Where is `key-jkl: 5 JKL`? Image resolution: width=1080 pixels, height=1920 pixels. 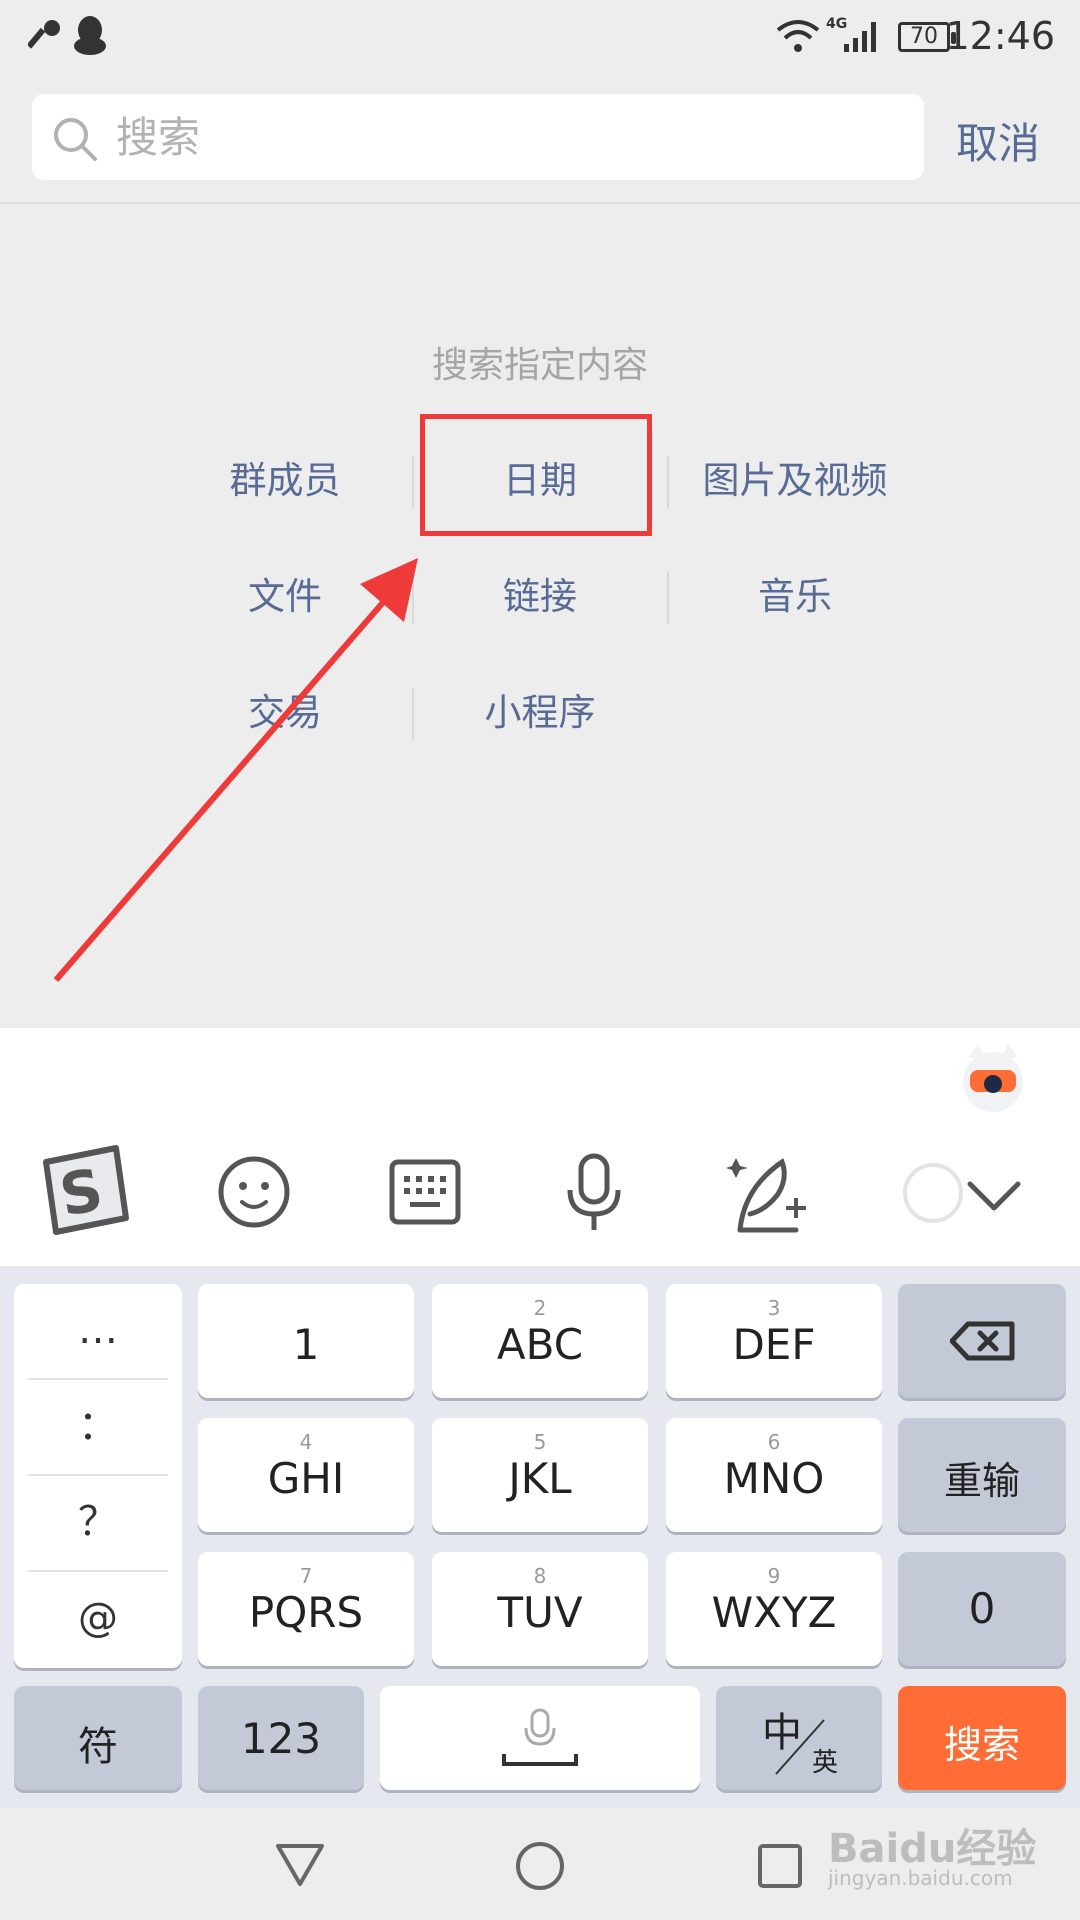 key-jkl: 5 JKL is located at coordinates (540, 1475).